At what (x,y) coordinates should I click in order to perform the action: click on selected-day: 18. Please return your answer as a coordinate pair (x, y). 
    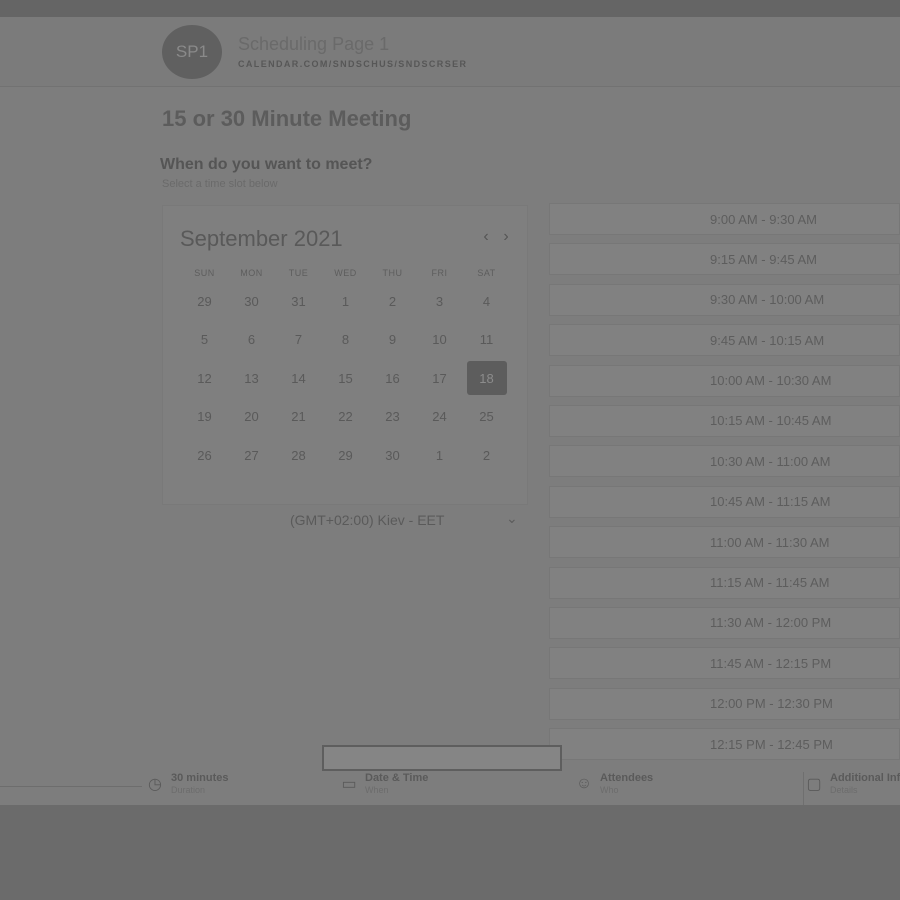
    Looking at the image, I should click on (486, 378).